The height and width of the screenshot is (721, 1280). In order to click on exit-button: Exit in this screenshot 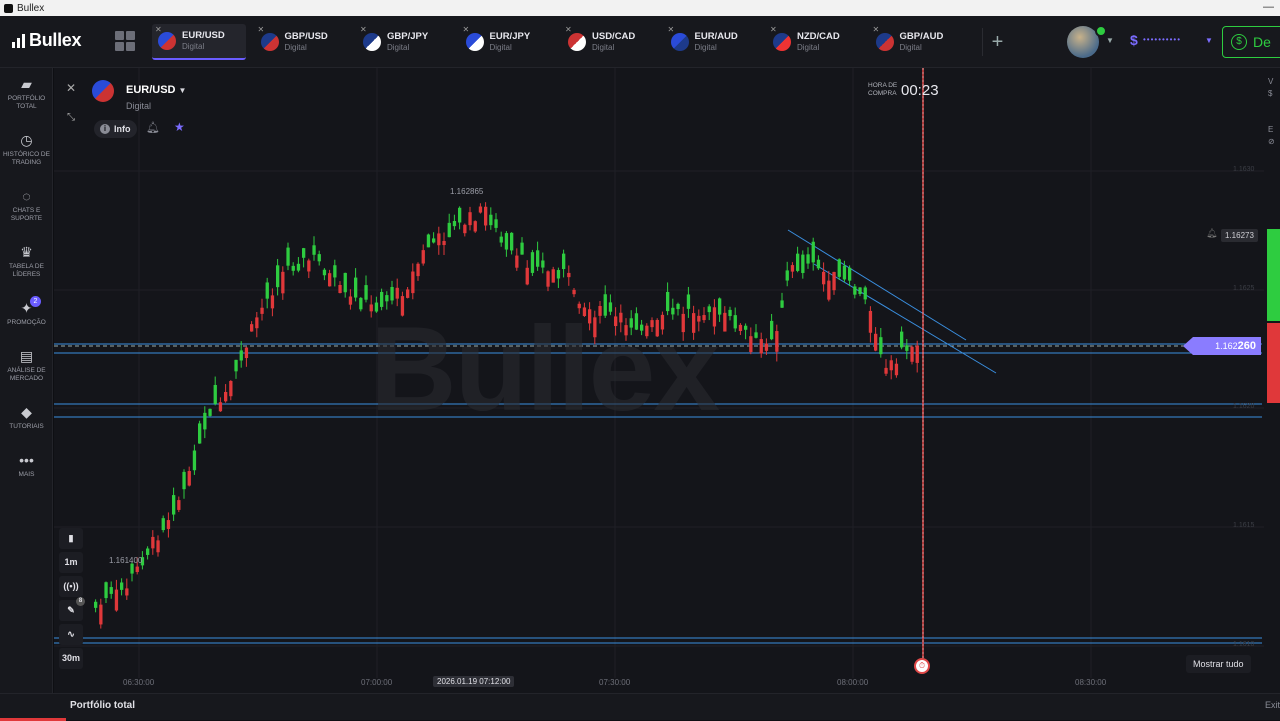, I will do `click(1272, 705)`.